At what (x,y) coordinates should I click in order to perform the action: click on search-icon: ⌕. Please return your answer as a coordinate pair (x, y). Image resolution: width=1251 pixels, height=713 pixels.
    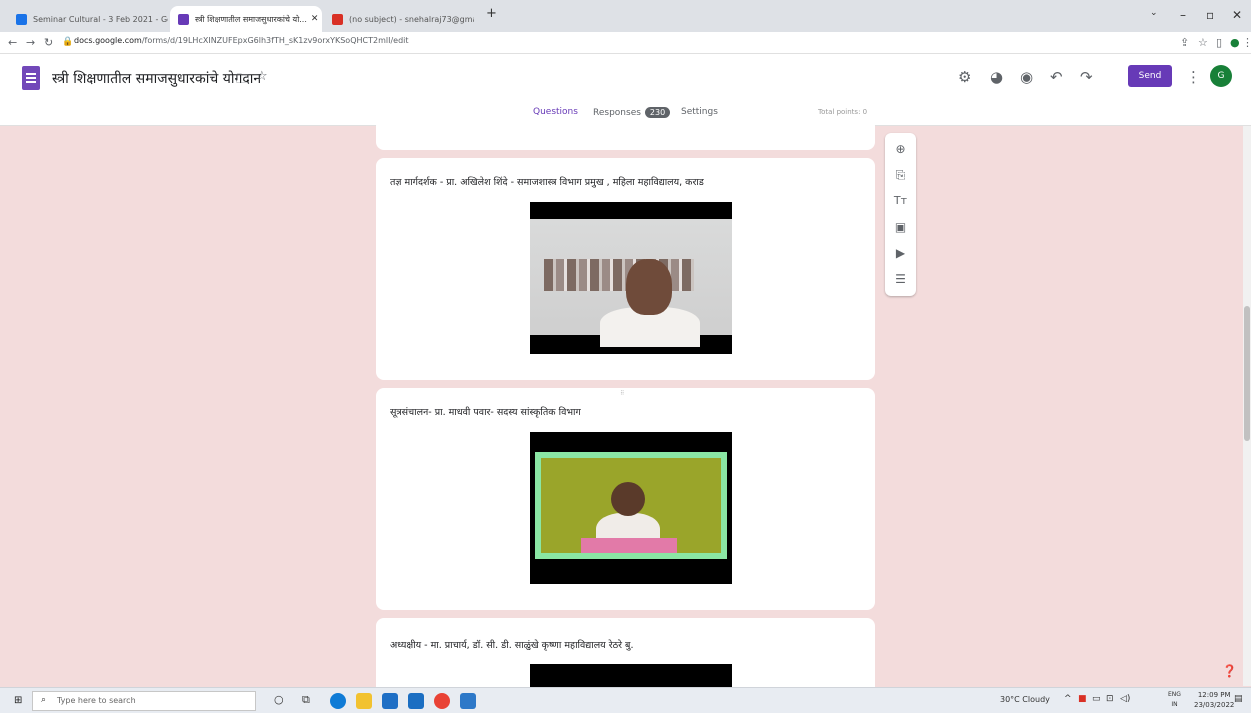
    Looking at the image, I should click on (44, 700).